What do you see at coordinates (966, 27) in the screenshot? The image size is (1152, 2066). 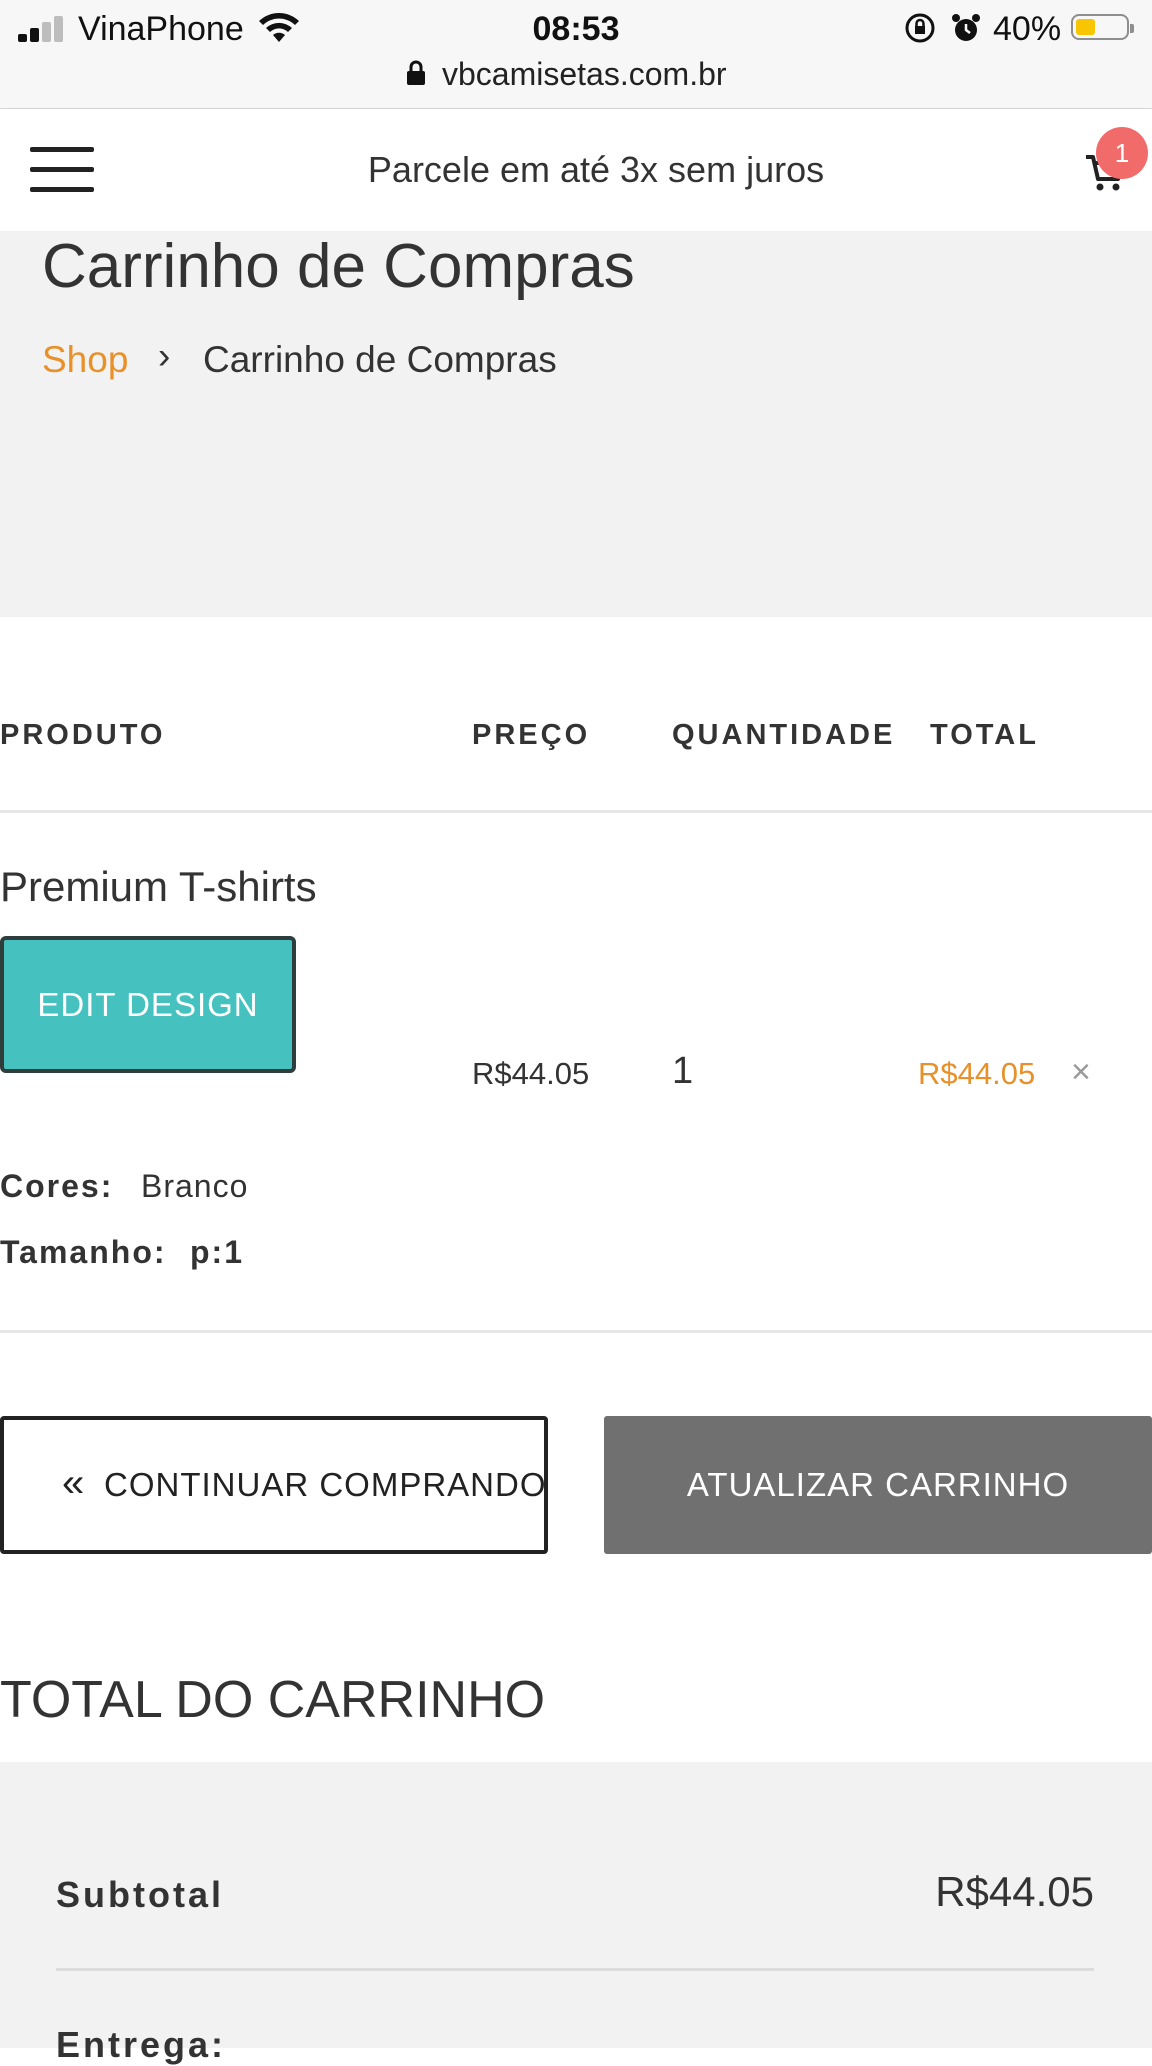 I see `alarm-icon` at bounding box center [966, 27].